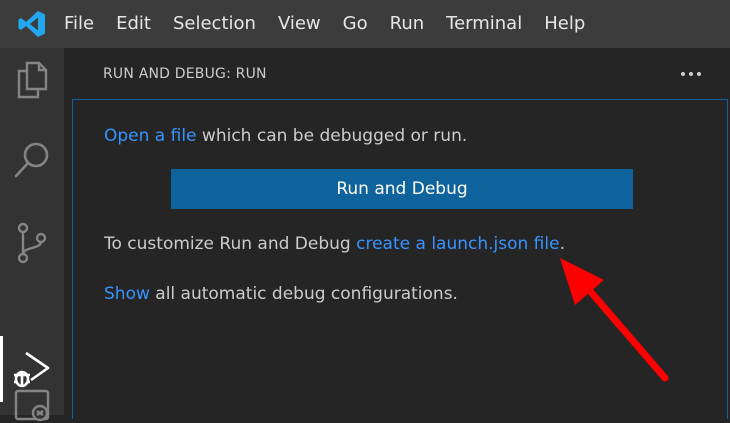  Describe the element at coordinates (407, 24) in the screenshot. I see `menu-run: Run` at that location.